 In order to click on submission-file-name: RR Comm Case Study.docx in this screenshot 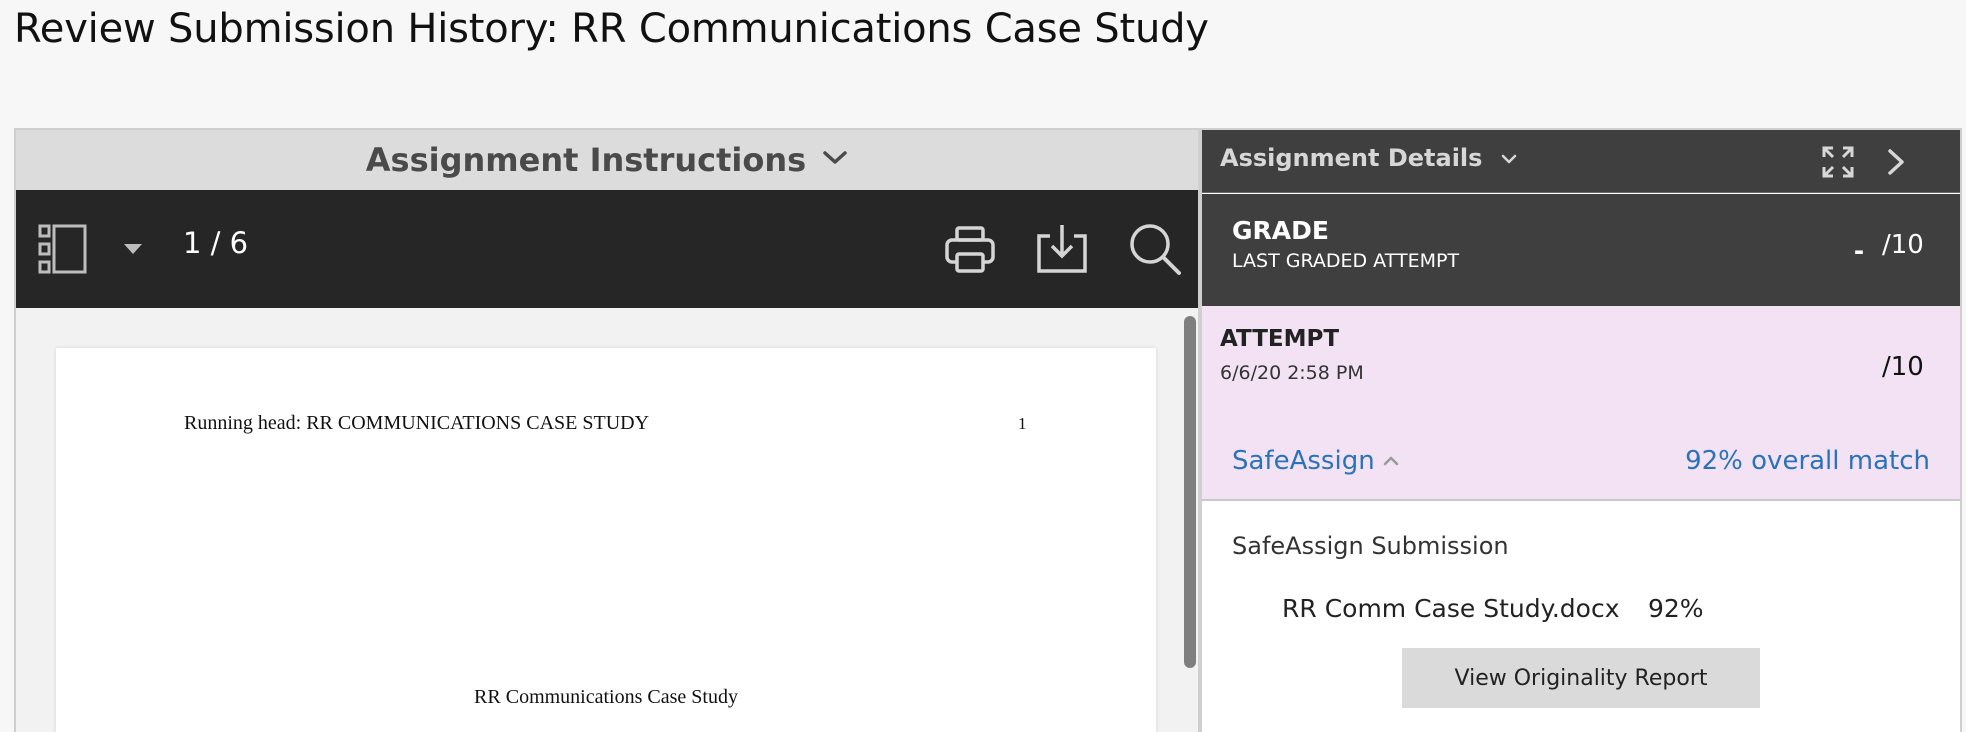, I will do `click(1451, 608)`.